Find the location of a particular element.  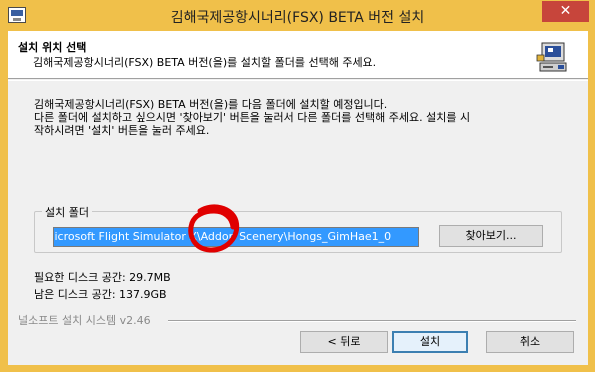

page-title: 설치 위치 선택 is located at coordinates (52, 47).